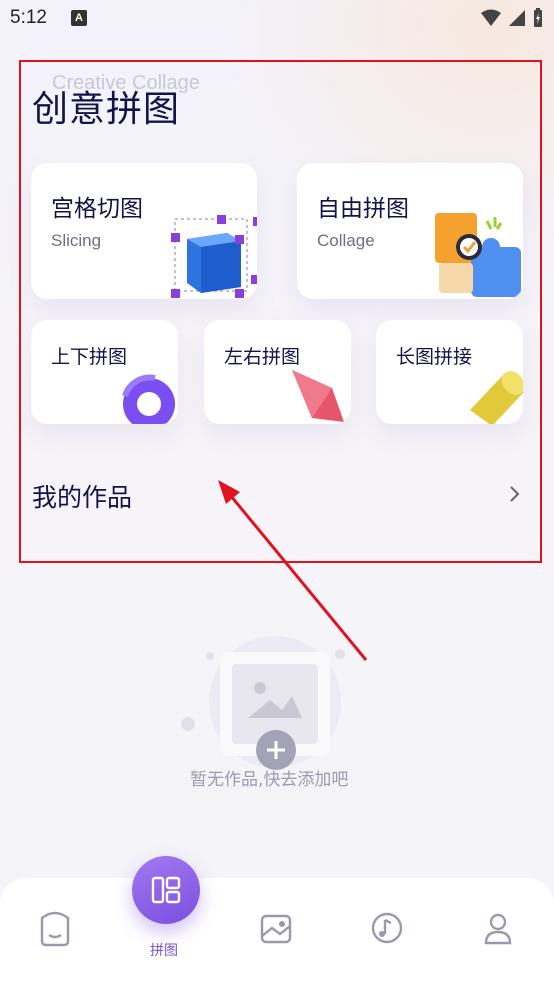 This screenshot has width=554, height=984. Describe the element at coordinates (538, 17) in the screenshot. I see `battery-icon` at that location.